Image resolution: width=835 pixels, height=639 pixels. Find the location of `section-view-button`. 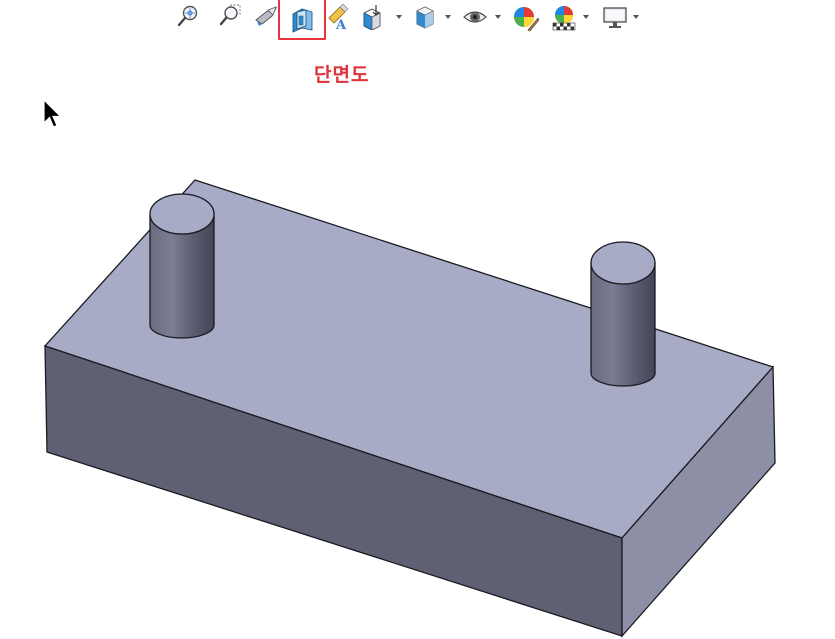

section-view-button is located at coordinates (302, 20).